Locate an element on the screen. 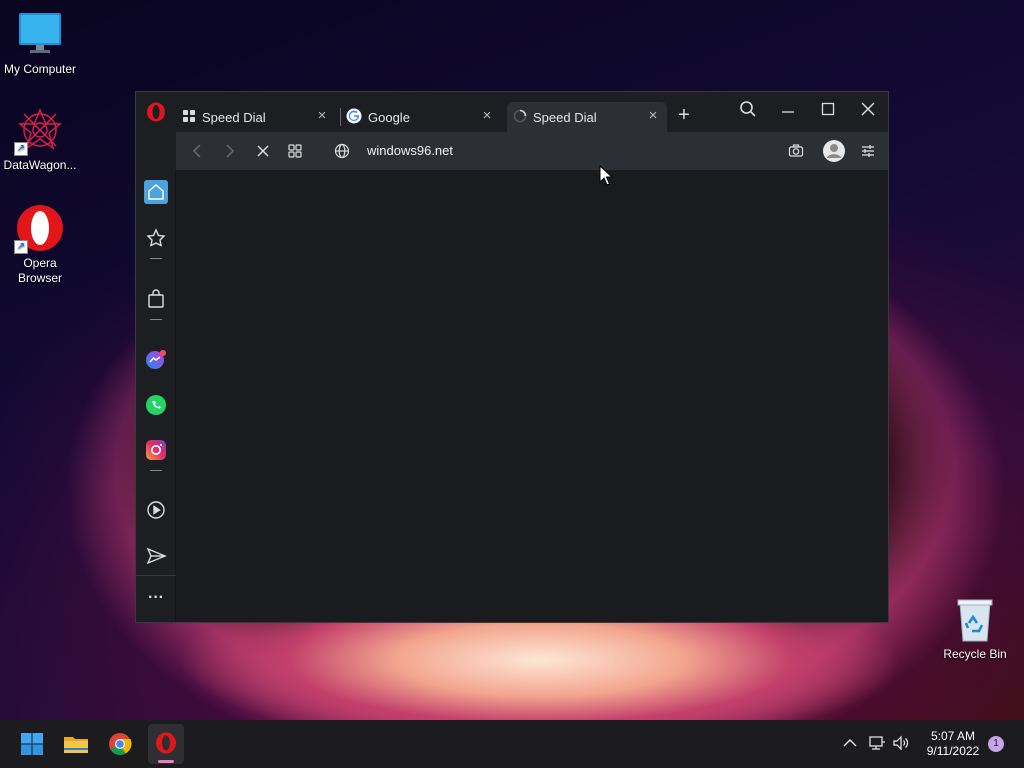 Image resolution: width=1024 pixels, height=768 pixels. close-window-button is located at coordinates (868, 112).